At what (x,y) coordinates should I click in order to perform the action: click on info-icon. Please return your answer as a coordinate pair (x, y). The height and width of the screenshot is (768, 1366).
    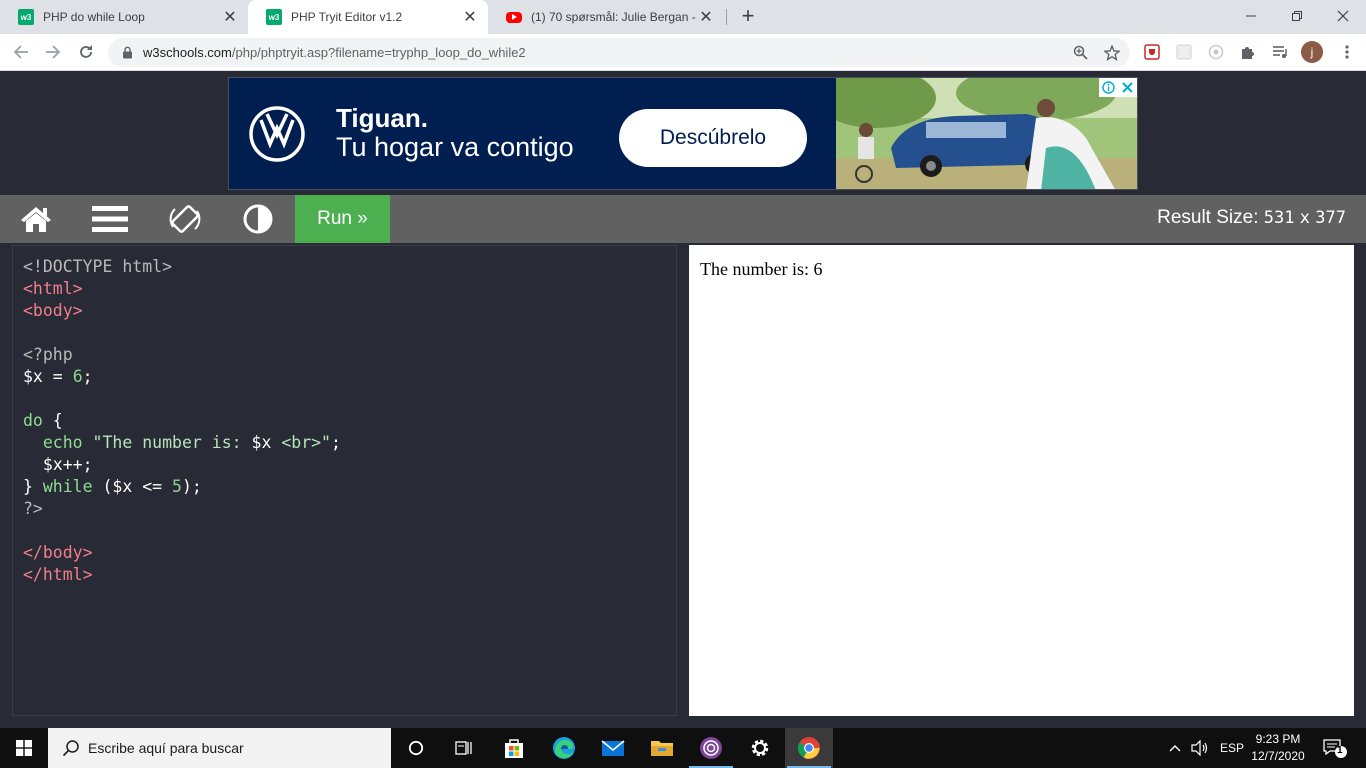
    Looking at the image, I should click on (1108, 87).